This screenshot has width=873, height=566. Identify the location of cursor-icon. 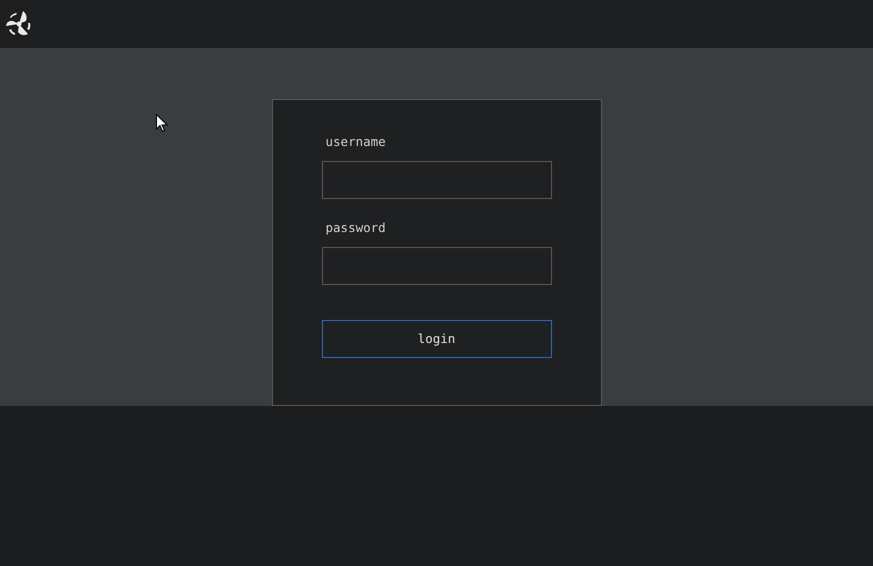
(162, 123).